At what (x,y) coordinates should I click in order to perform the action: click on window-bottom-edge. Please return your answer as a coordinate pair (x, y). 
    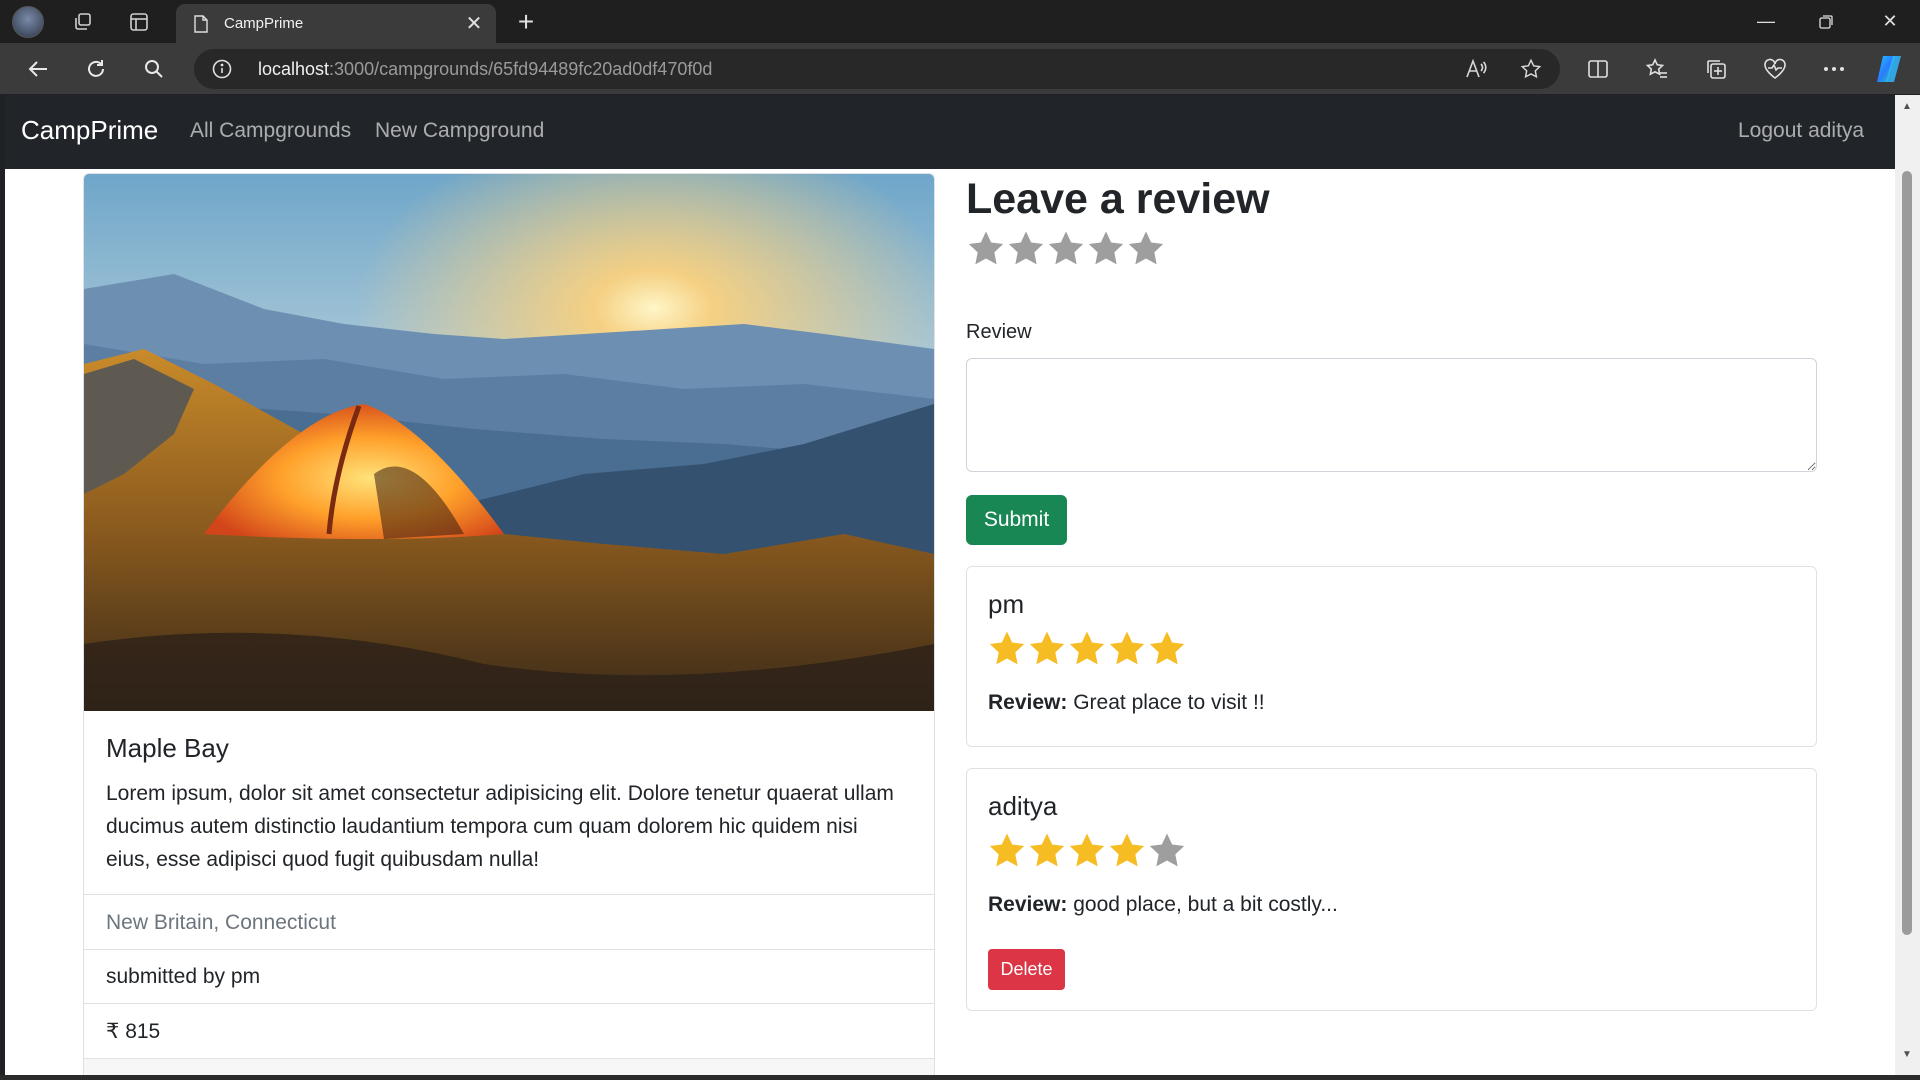
    Looking at the image, I should click on (960, 1077).